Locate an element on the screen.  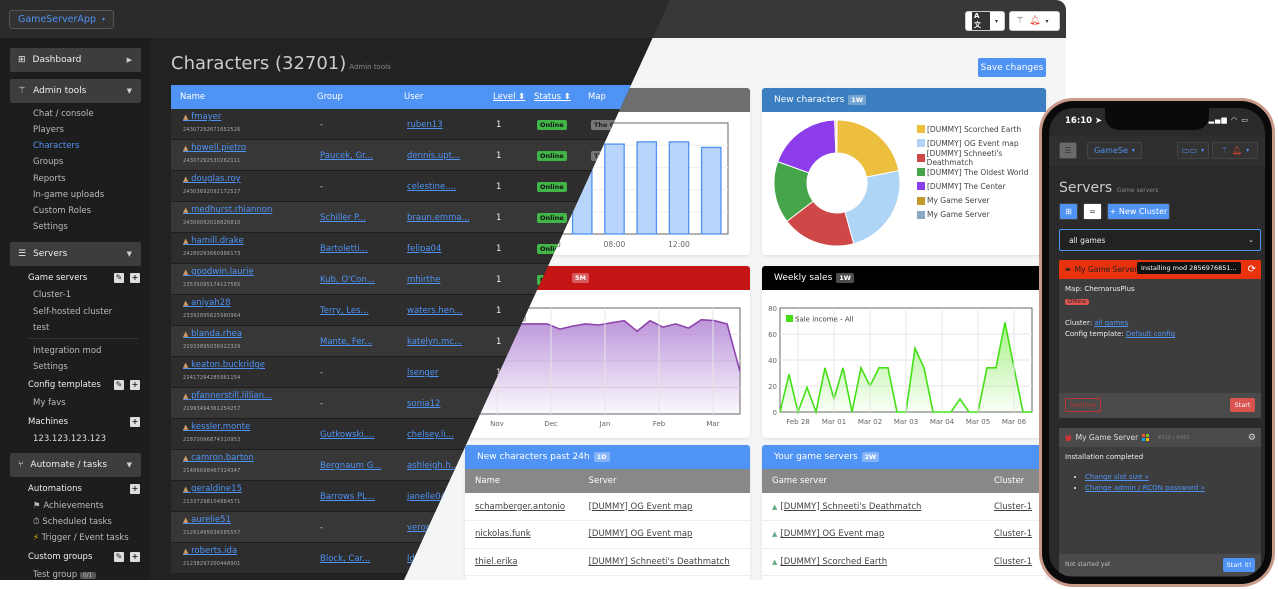
hamburger-menu-button: ☰ is located at coordinates (1068, 150).